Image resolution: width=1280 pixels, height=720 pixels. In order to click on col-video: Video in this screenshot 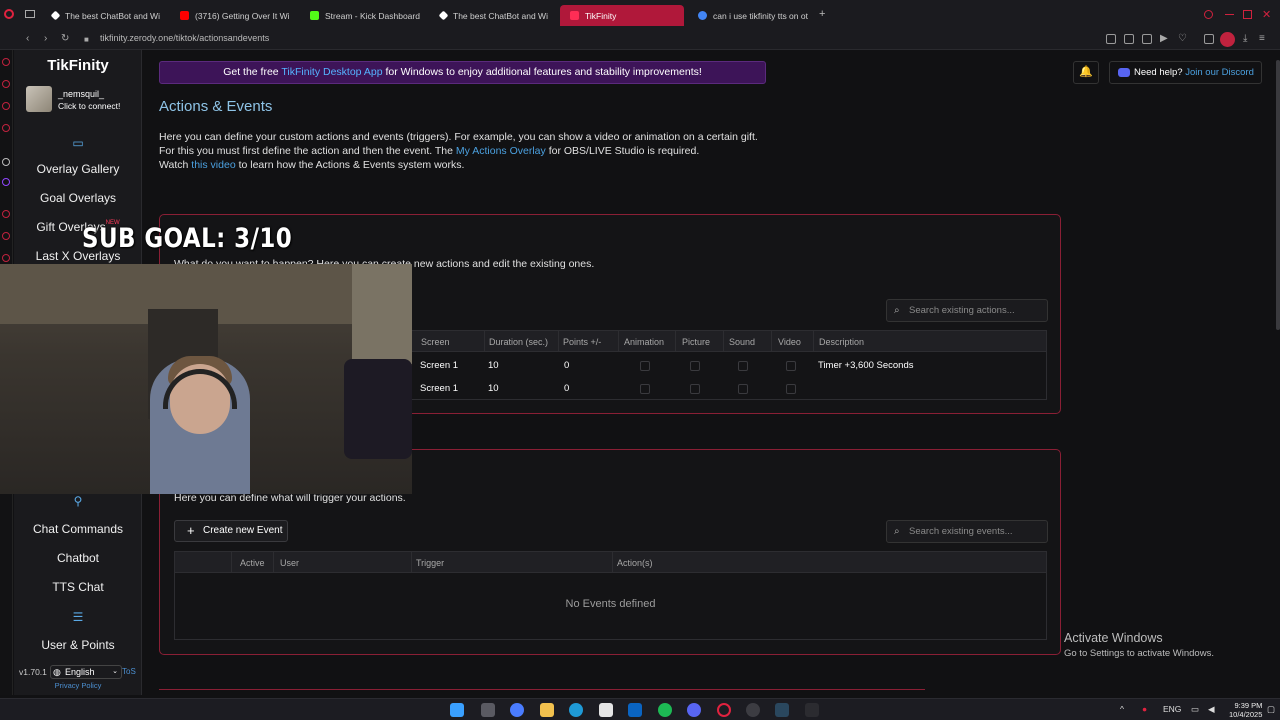, I will do `click(789, 342)`.